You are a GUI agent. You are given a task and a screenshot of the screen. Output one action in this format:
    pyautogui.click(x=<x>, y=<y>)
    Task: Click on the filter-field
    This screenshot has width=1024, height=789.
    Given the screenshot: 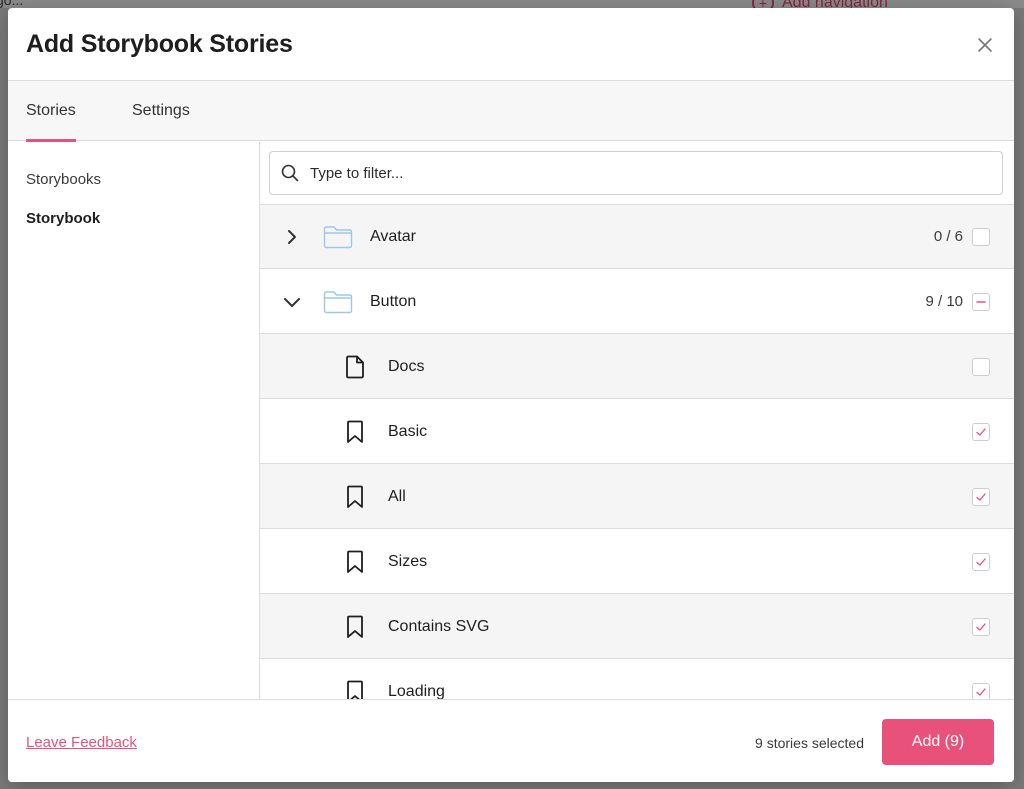 What is the action you would take?
    pyautogui.click(x=636, y=173)
    